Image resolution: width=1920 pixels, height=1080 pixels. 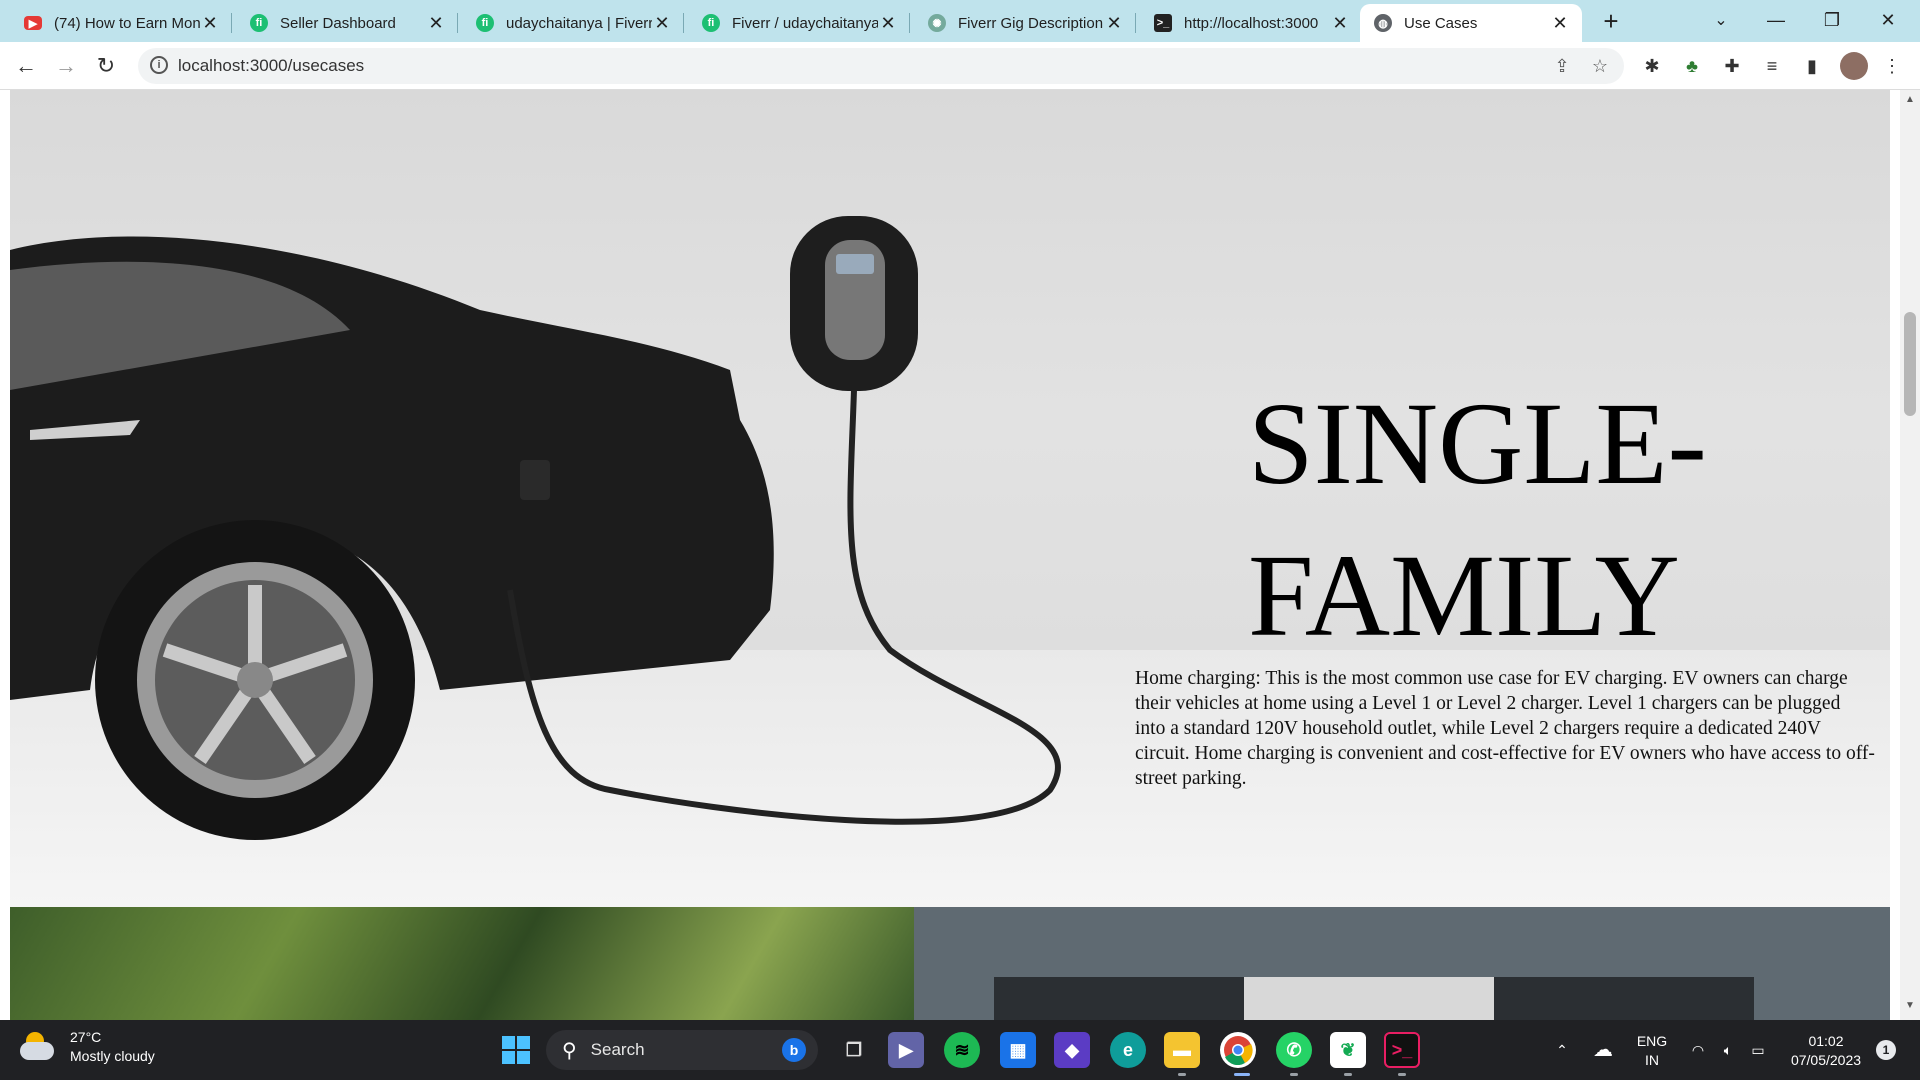 What do you see at coordinates (1182, 1050) in the screenshot?
I see `file-explorer-icon: ▬` at bounding box center [1182, 1050].